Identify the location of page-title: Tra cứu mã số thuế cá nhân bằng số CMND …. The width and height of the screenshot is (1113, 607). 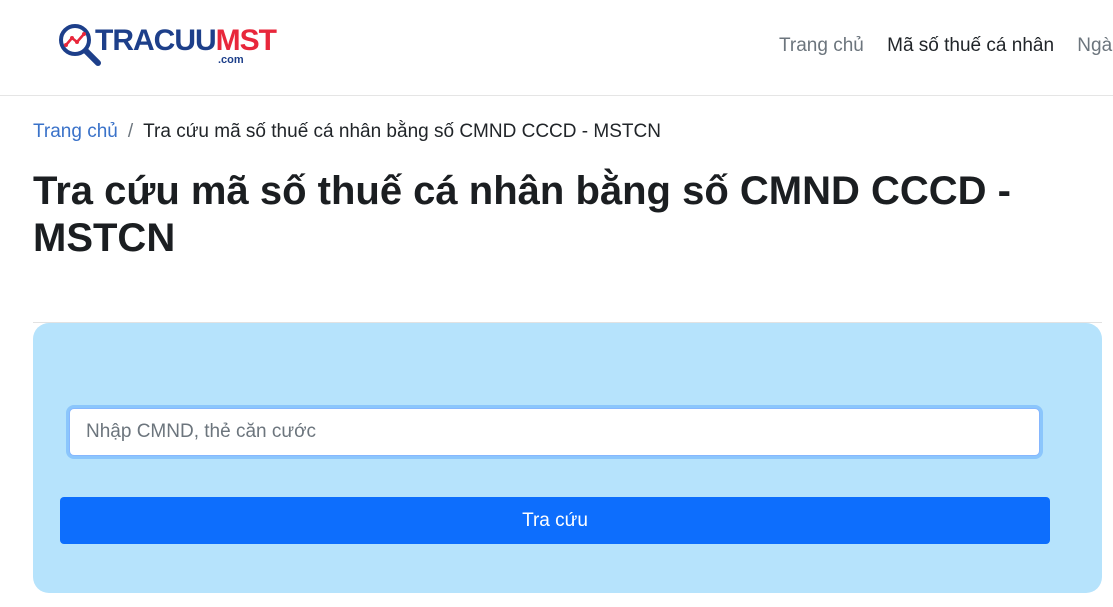
(522, 214).